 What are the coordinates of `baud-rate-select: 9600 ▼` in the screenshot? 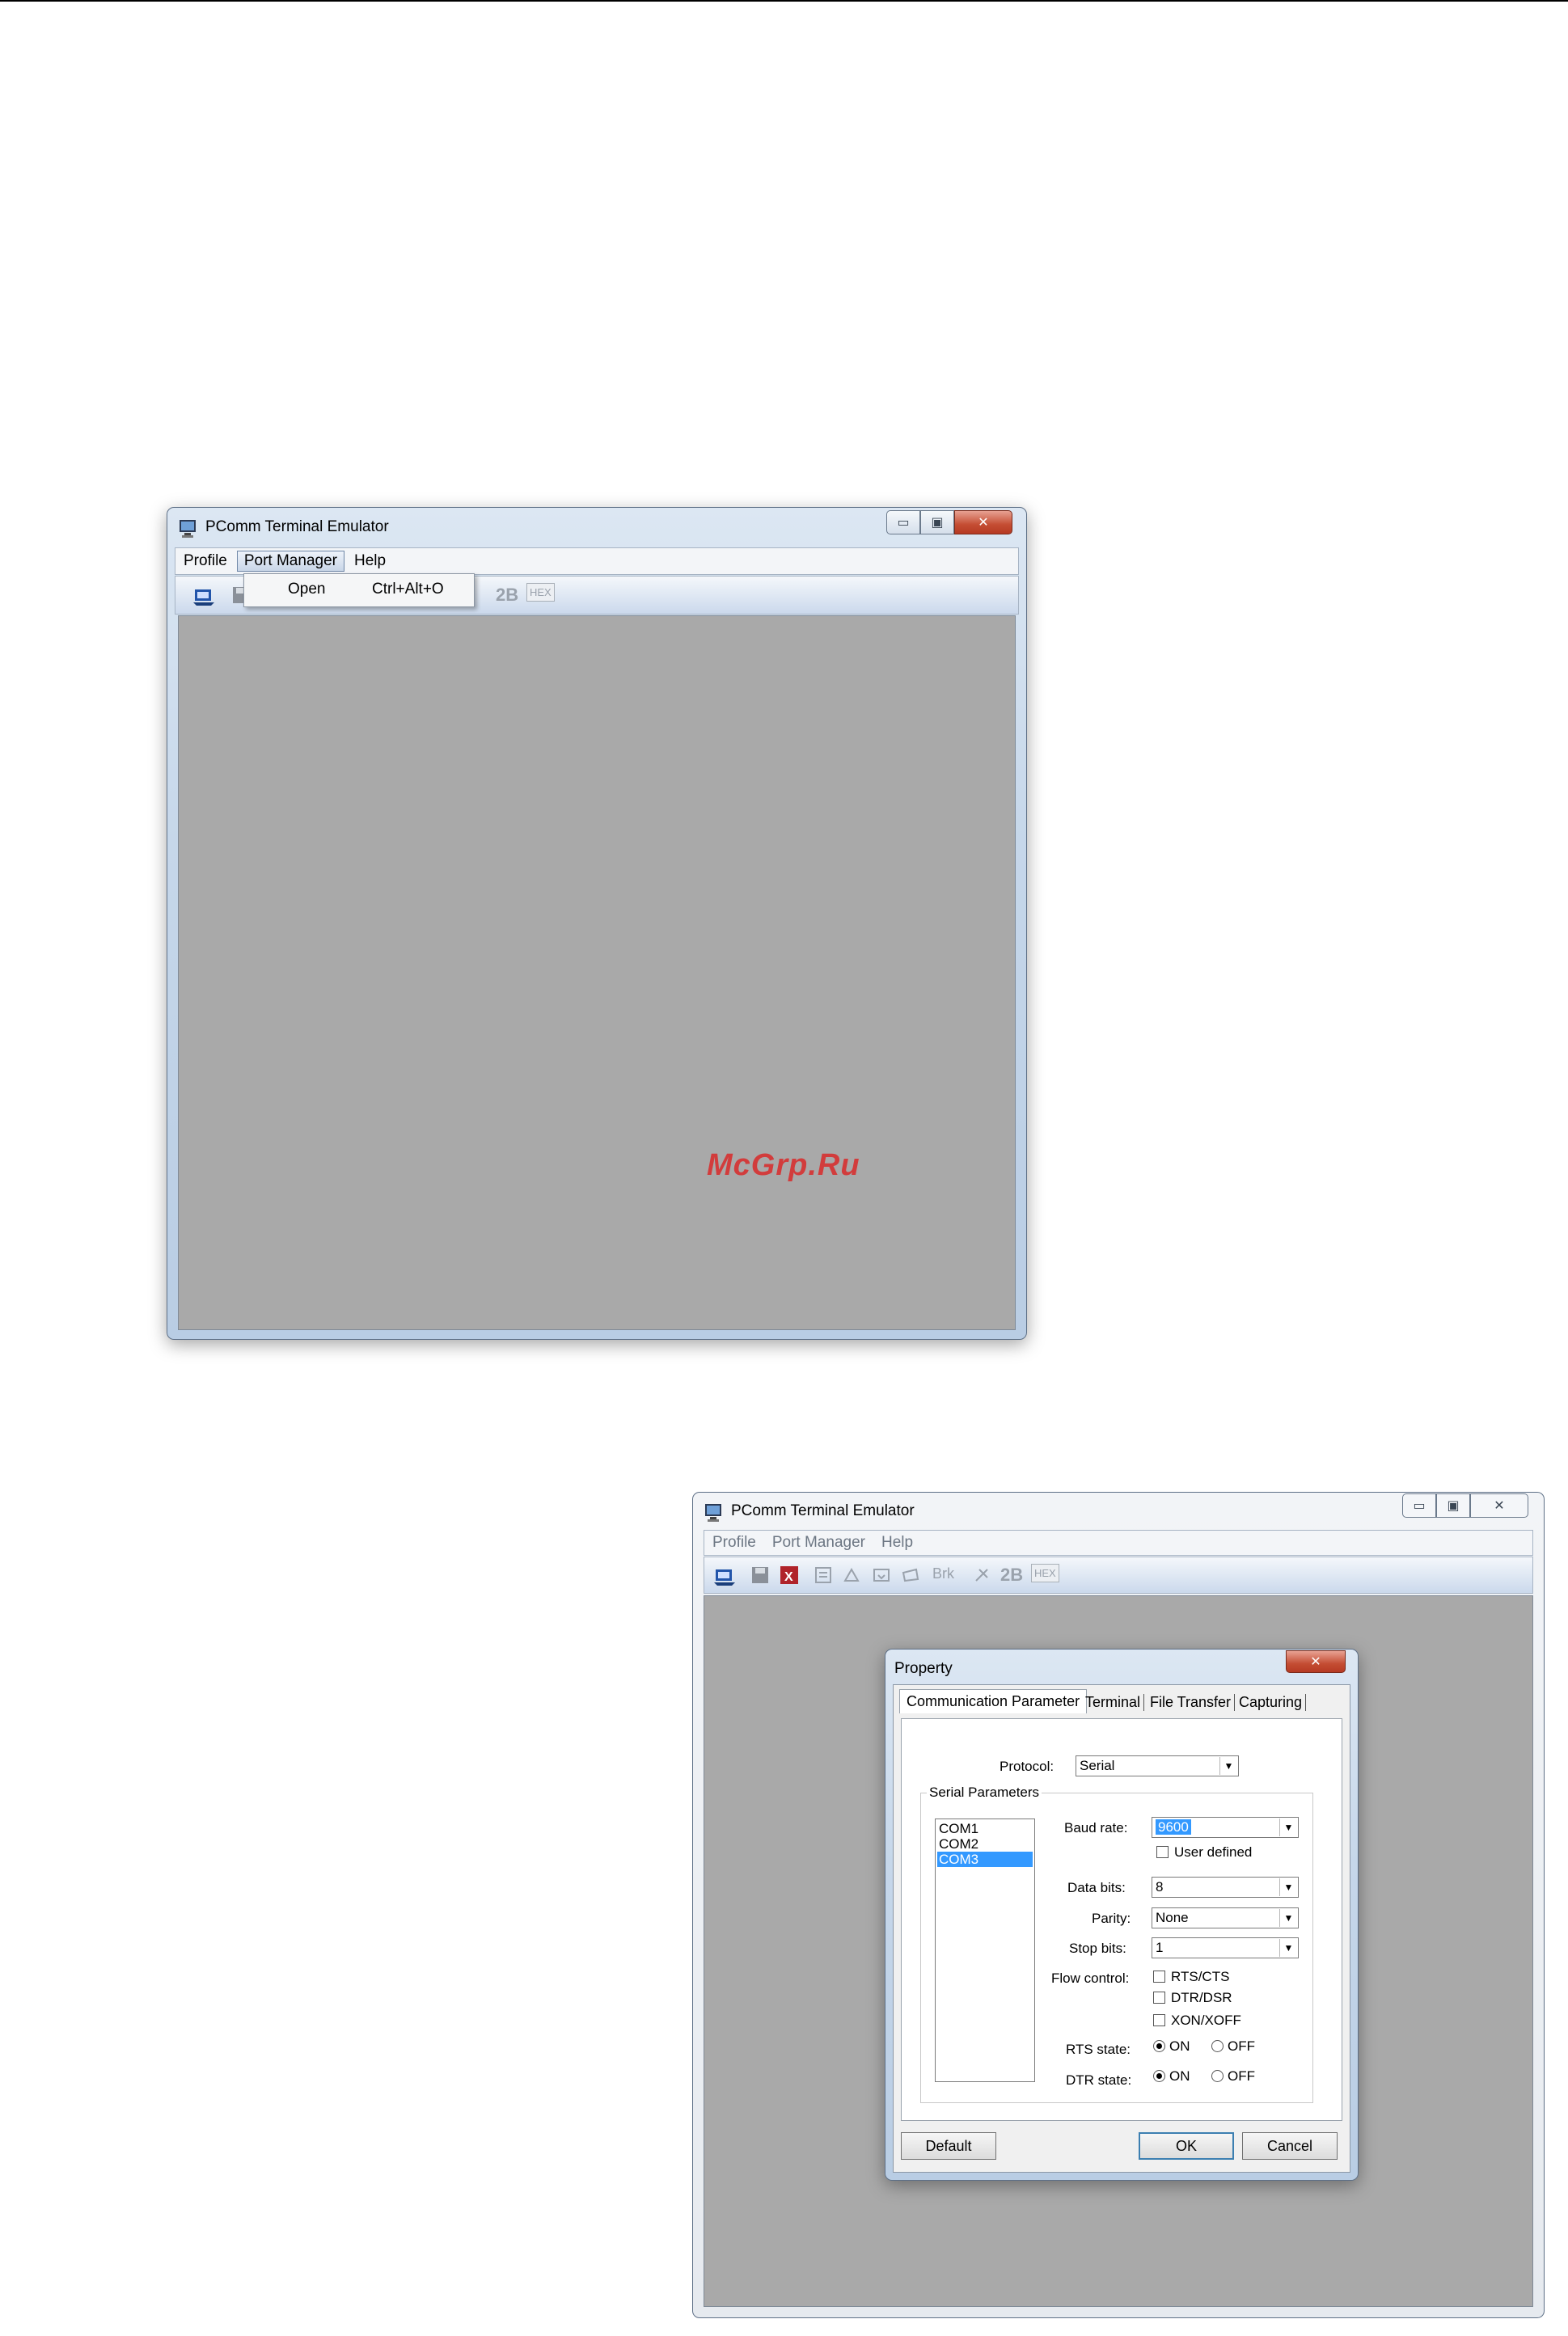 It's located at (1225, 1827).